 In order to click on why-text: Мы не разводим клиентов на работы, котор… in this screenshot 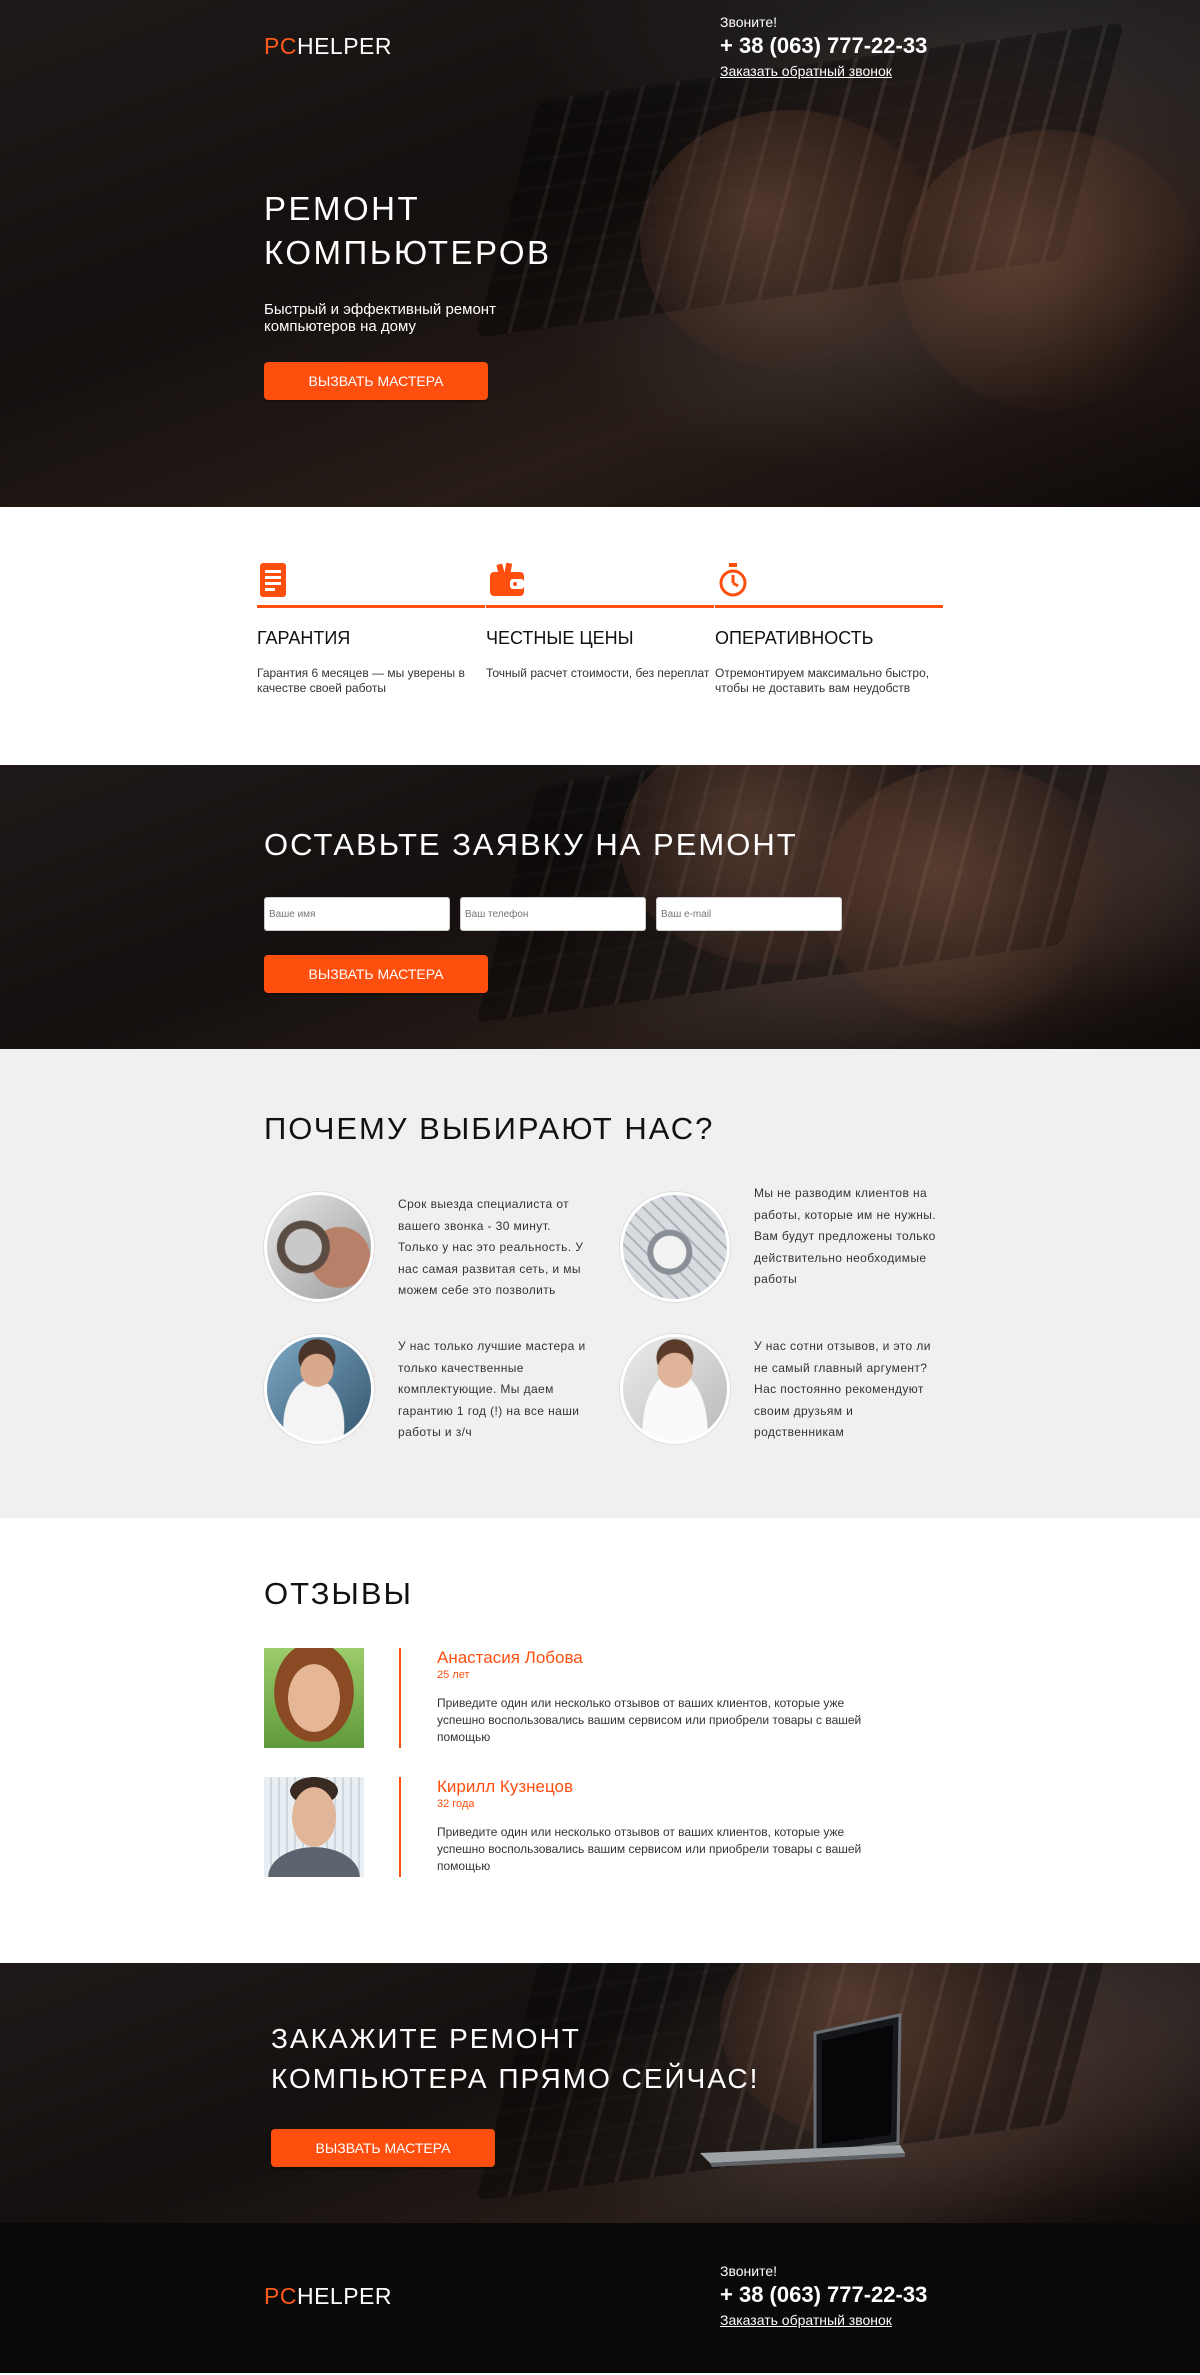, I will do `click(845, 1236)`.